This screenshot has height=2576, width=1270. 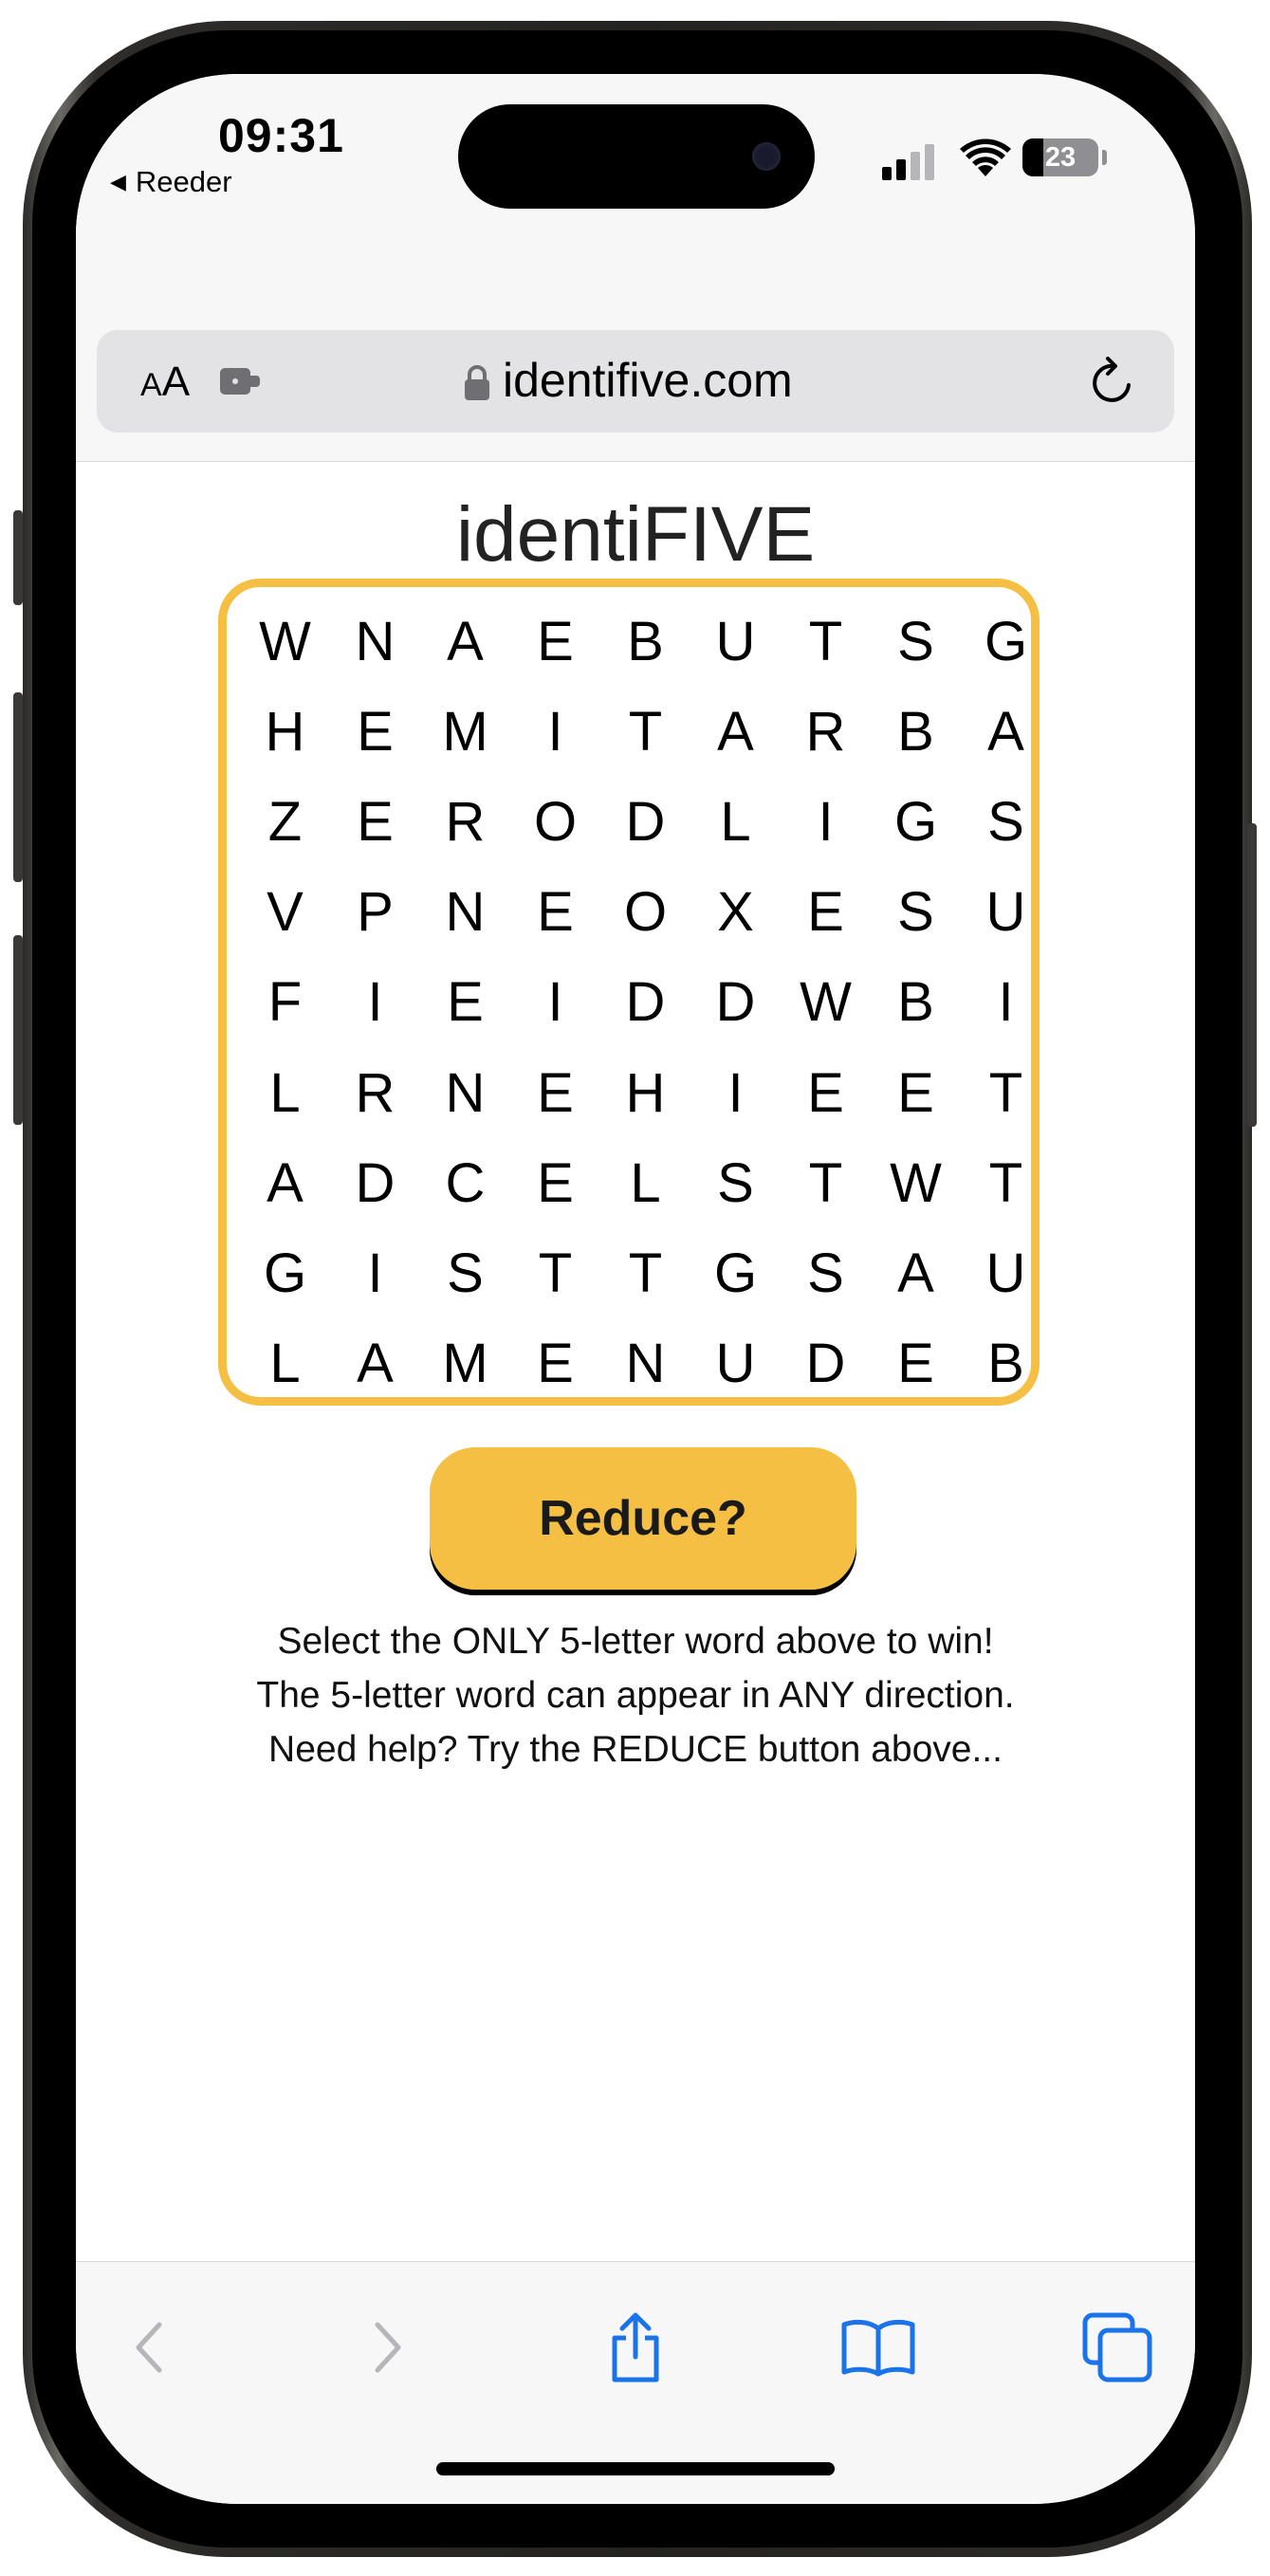 I want to click on letter-cell: C, so click(x=465, y=1183).